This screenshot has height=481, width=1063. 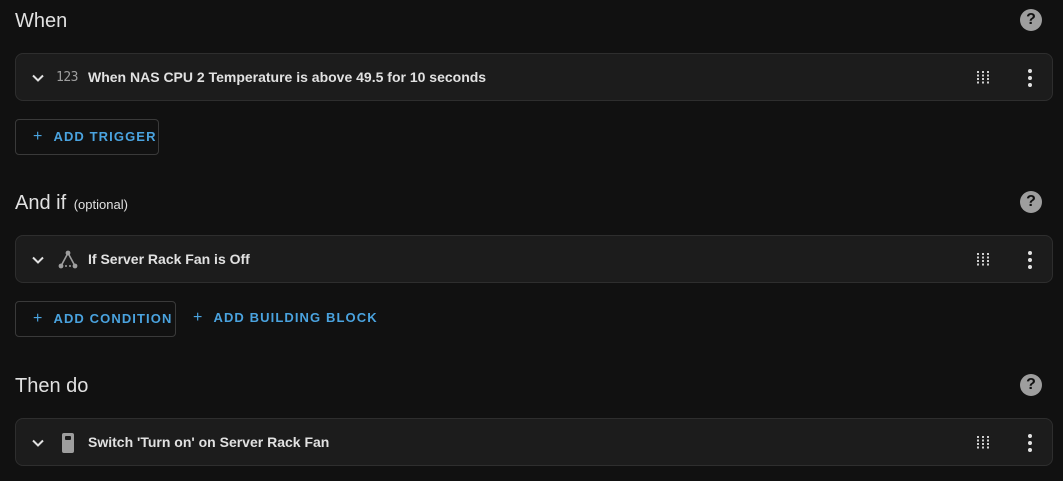 What do you see at coordinates (534, 442) in the screenshot?
I see `action-card: Switch 'Turn on' on Server Rack Fan` at bounding box center [534, 442].